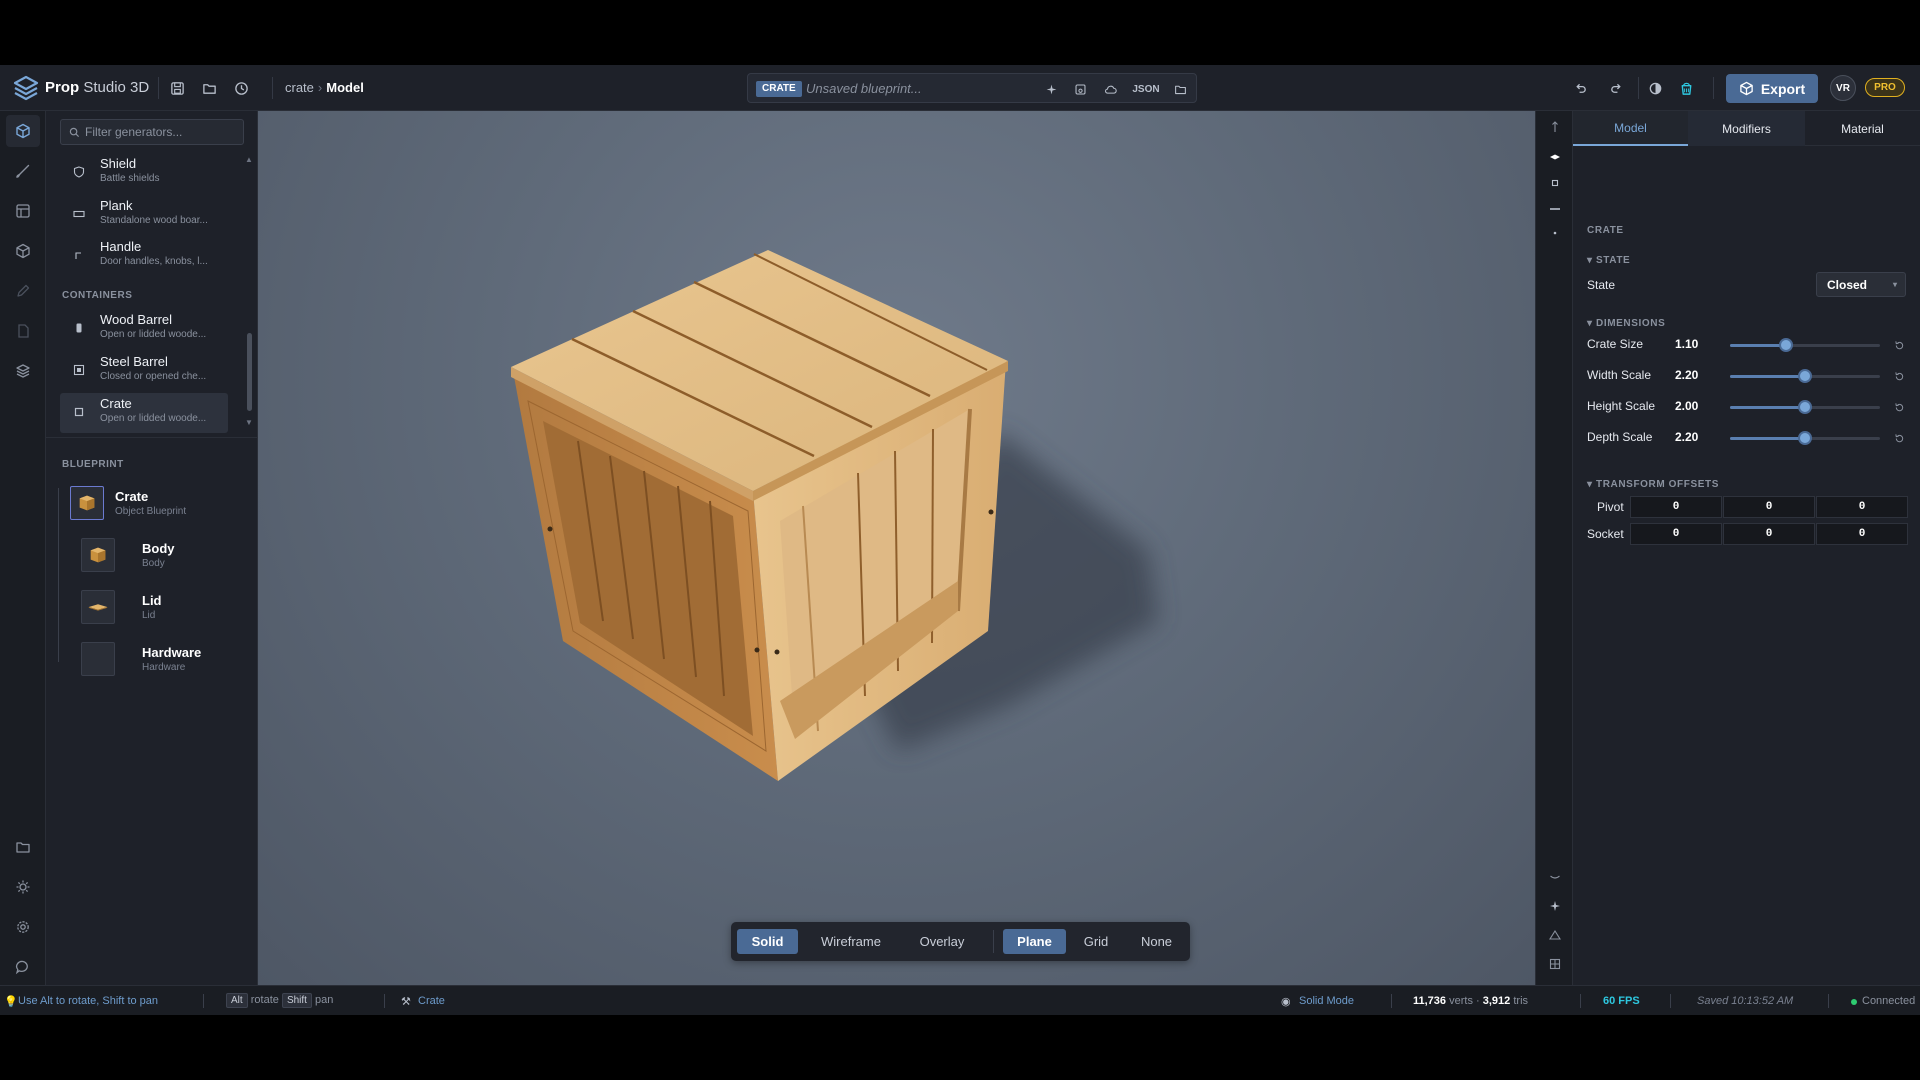 The height and width of the screenshot is (1080, 1920). Describe the element at coordinates (150, 608) in the screenshot. I see `blueprint-node-lid: Lid Lid` at that location.